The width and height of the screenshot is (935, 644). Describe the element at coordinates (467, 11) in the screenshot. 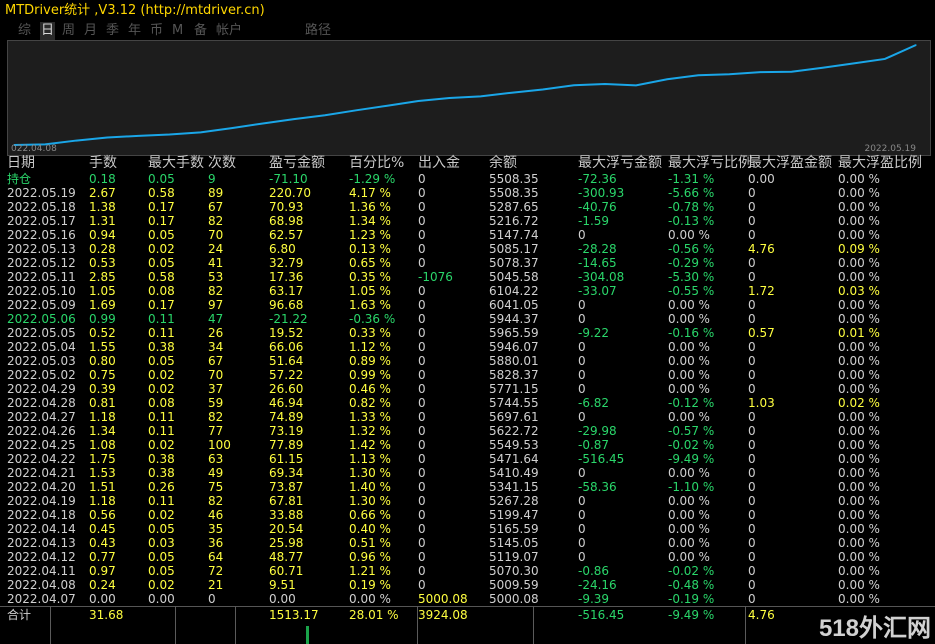

I see `title-bar: MTDriver统计 ,V3.12 (http://mtdriver.cn)` at that location.